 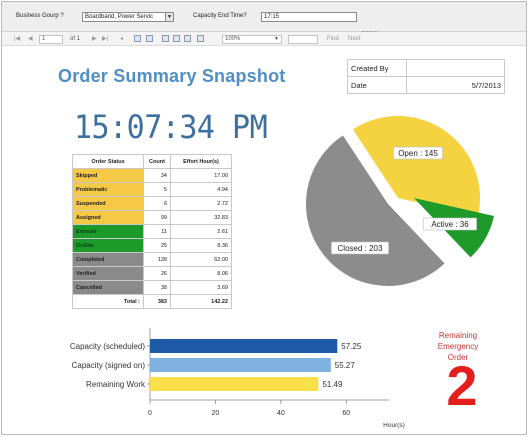 What do you see at coordinates (220, 16) in the screenshot?
I see `capacity-end-label: Capacity End Time?` at bounding box center [220, 16].